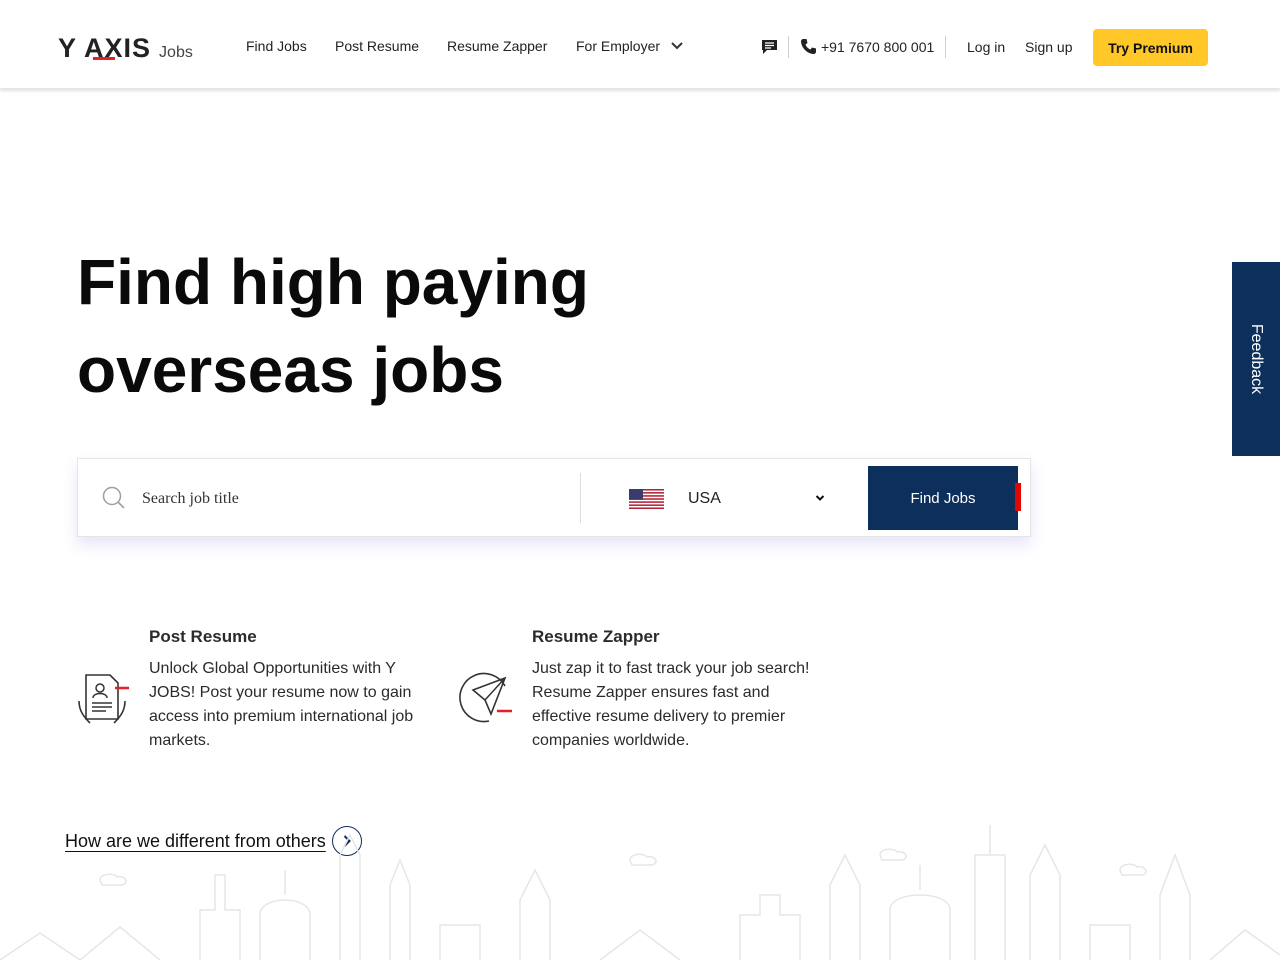  I want to click on nav-resume-zapper: Resume Zapper, so click(497, 46).